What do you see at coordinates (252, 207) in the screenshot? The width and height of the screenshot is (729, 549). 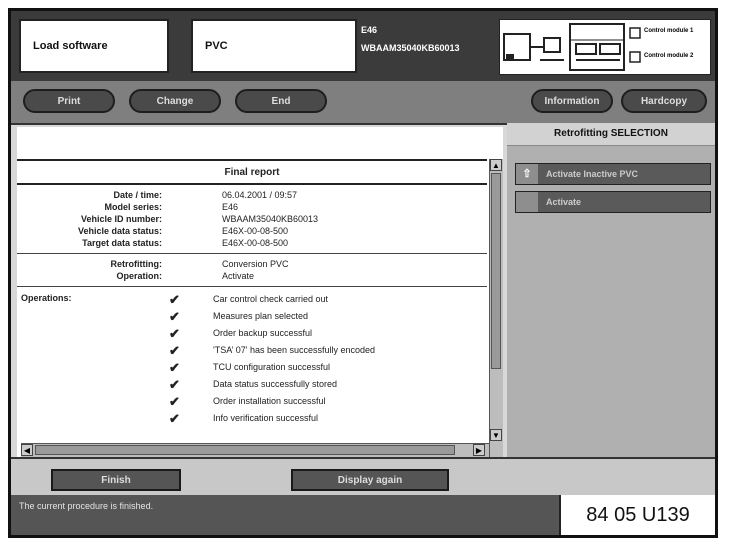 I see `detail-row: Model series: E46` at bounding box center [252, 207].